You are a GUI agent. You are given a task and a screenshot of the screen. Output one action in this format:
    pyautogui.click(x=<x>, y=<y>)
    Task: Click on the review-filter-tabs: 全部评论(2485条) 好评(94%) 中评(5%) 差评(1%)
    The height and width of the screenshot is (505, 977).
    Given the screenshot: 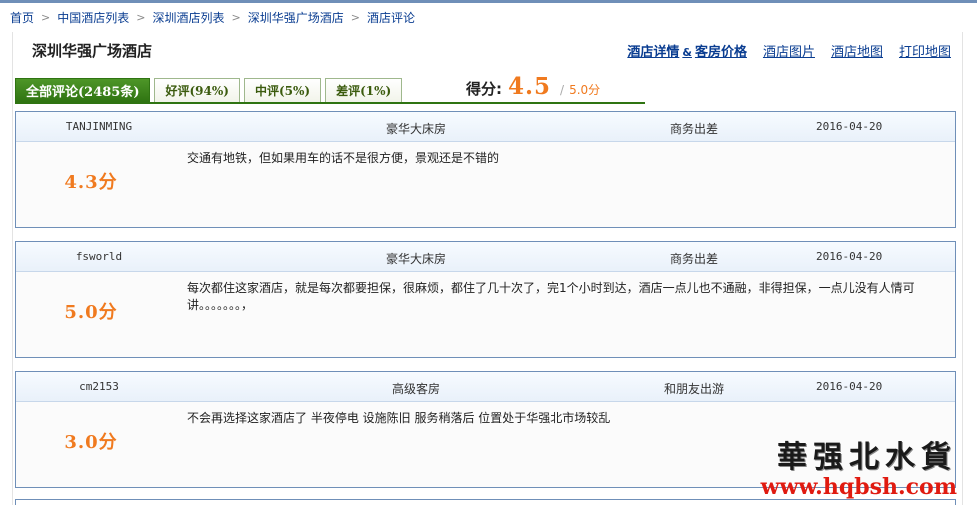 What is the action you would take?
    pyautogui.click(x=209, y=90)
    